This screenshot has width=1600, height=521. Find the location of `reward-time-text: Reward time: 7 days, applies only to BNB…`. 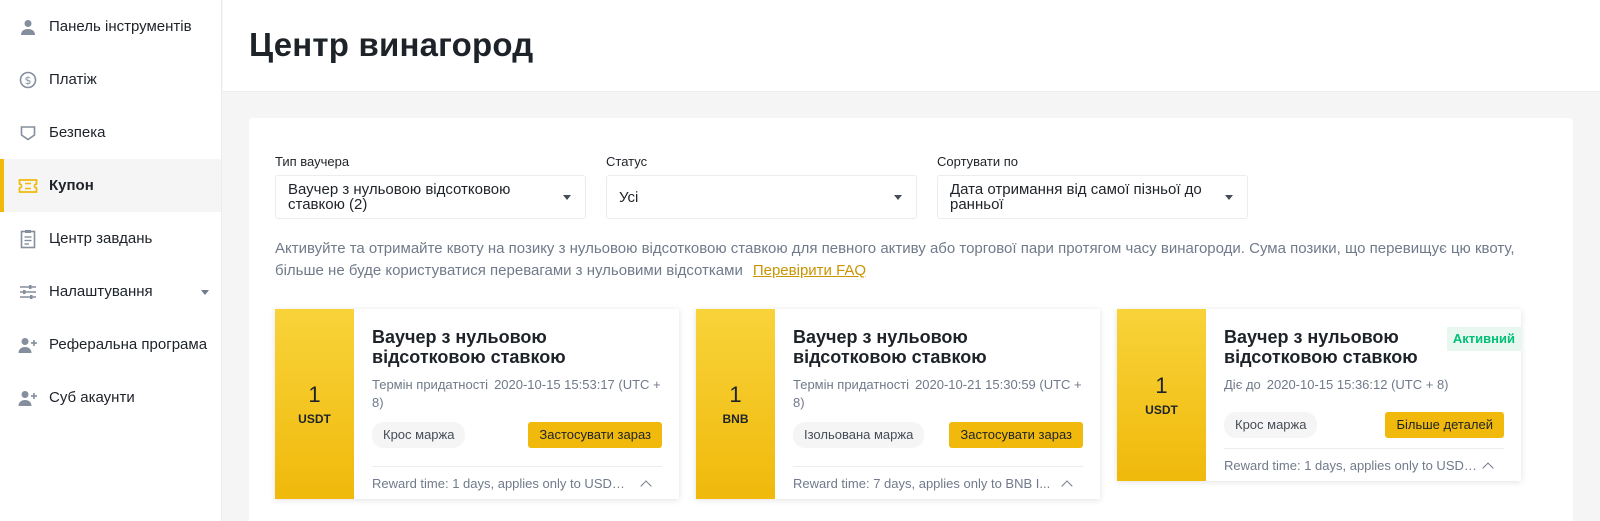

reward-time-text: Reward time: 7 days, applies only to BNB… is located at coordinates (922, 483).